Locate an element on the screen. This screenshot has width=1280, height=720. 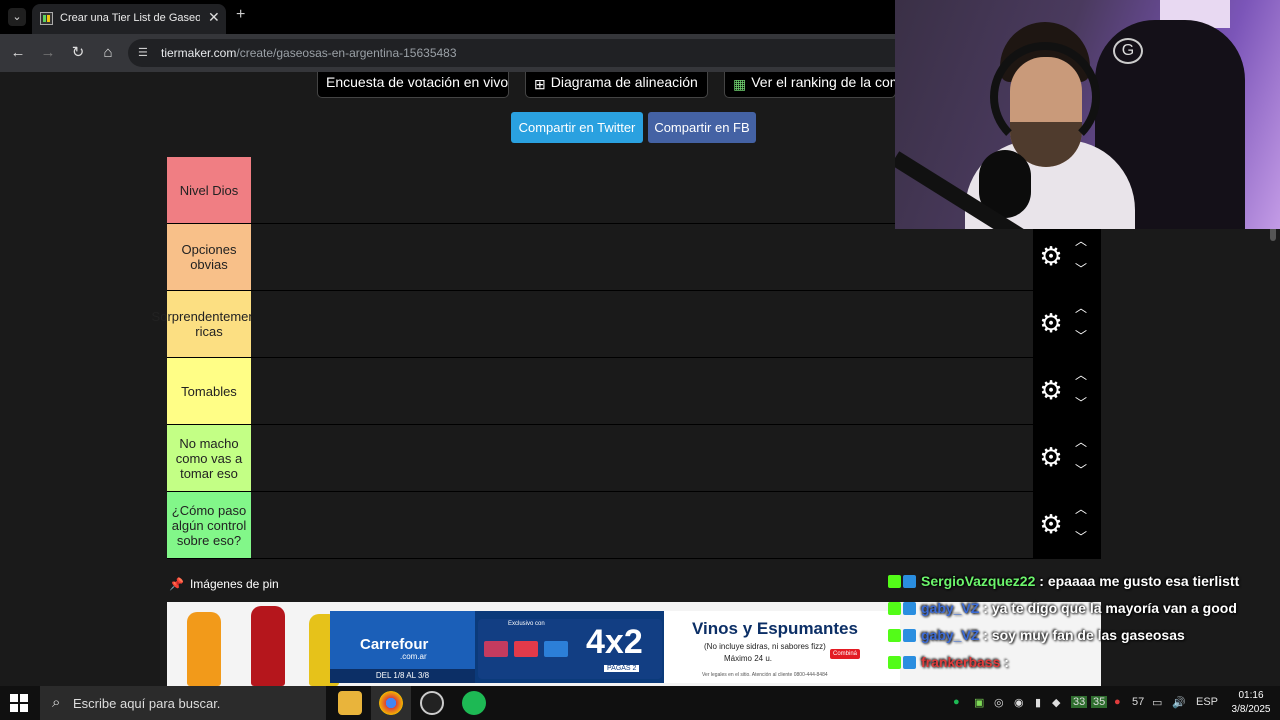
chat-username: frankerbass is located at coordinates (960, 662).